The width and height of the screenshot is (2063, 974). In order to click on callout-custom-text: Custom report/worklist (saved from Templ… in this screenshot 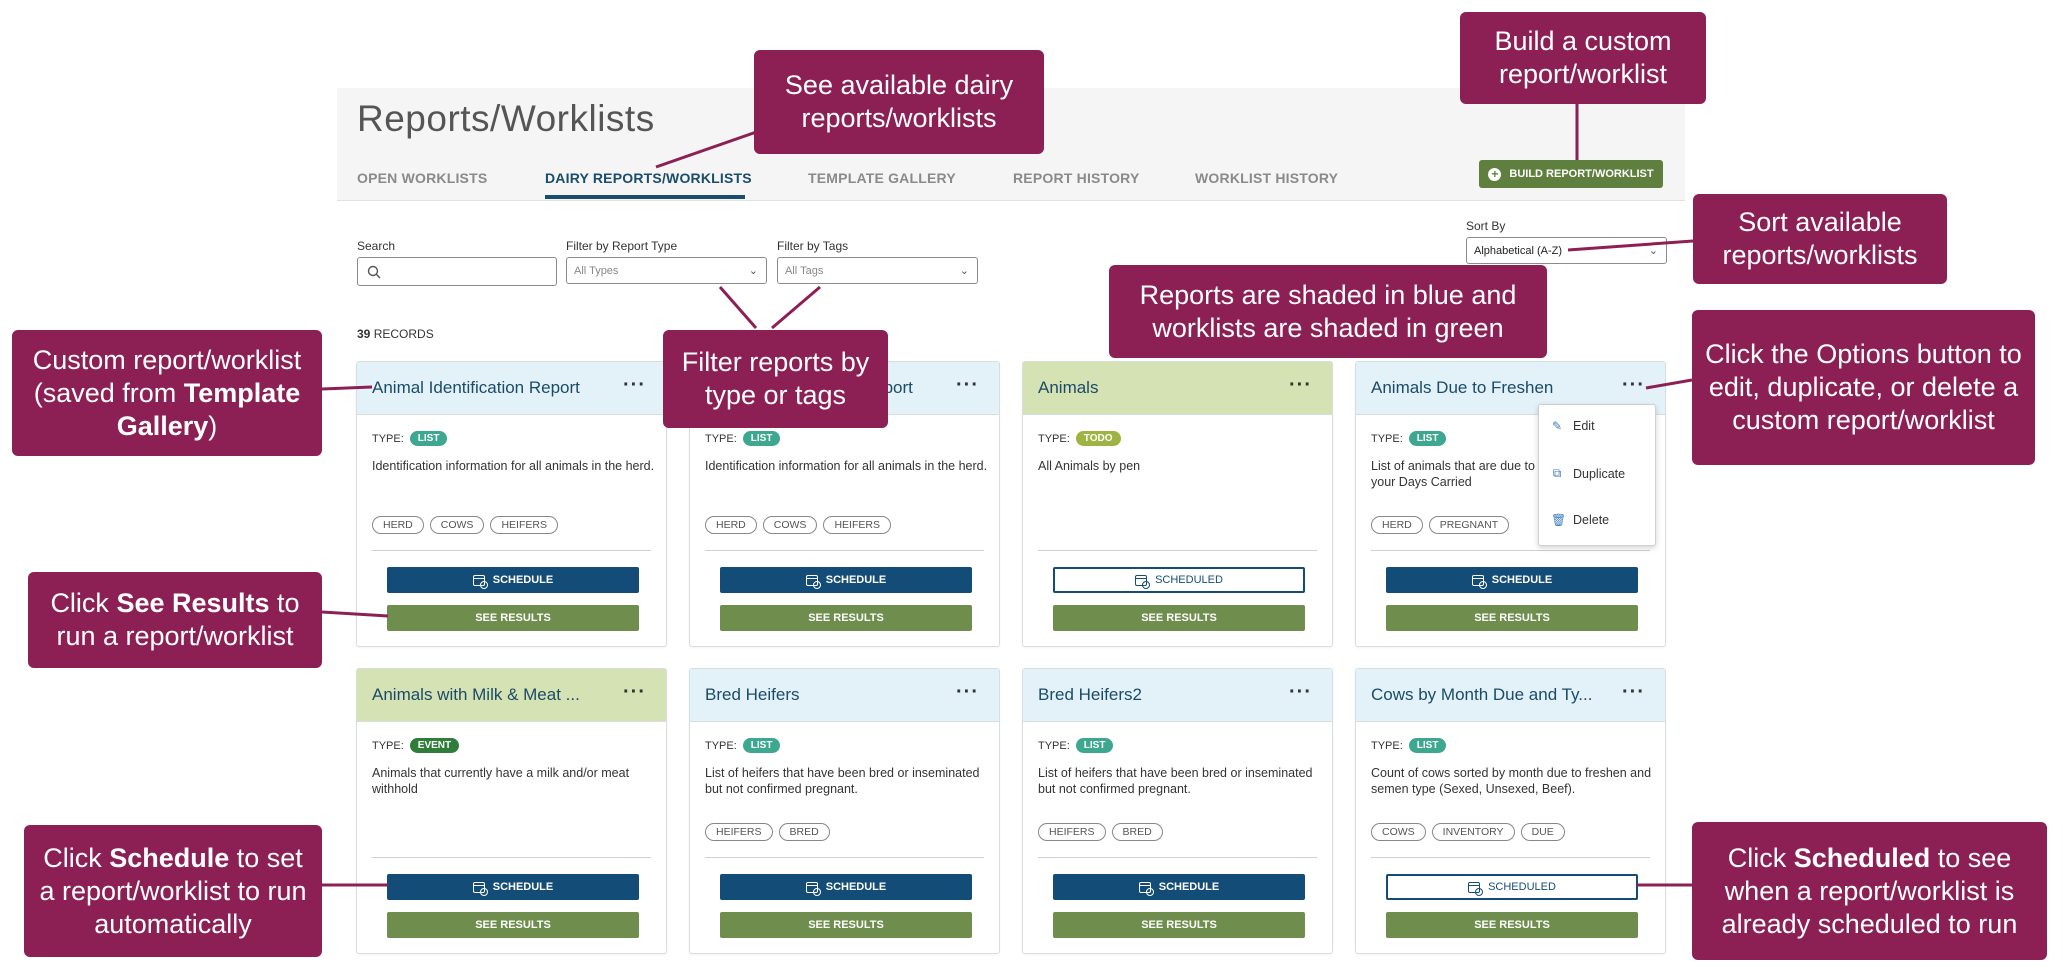, I will do `click(167, 392)`.